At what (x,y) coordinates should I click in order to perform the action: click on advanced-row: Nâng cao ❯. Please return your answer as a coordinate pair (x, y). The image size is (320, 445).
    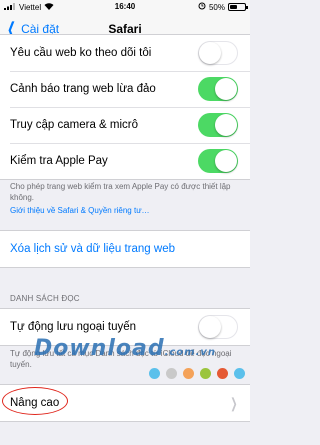
    Looking at the image, I should click on (125, 403).